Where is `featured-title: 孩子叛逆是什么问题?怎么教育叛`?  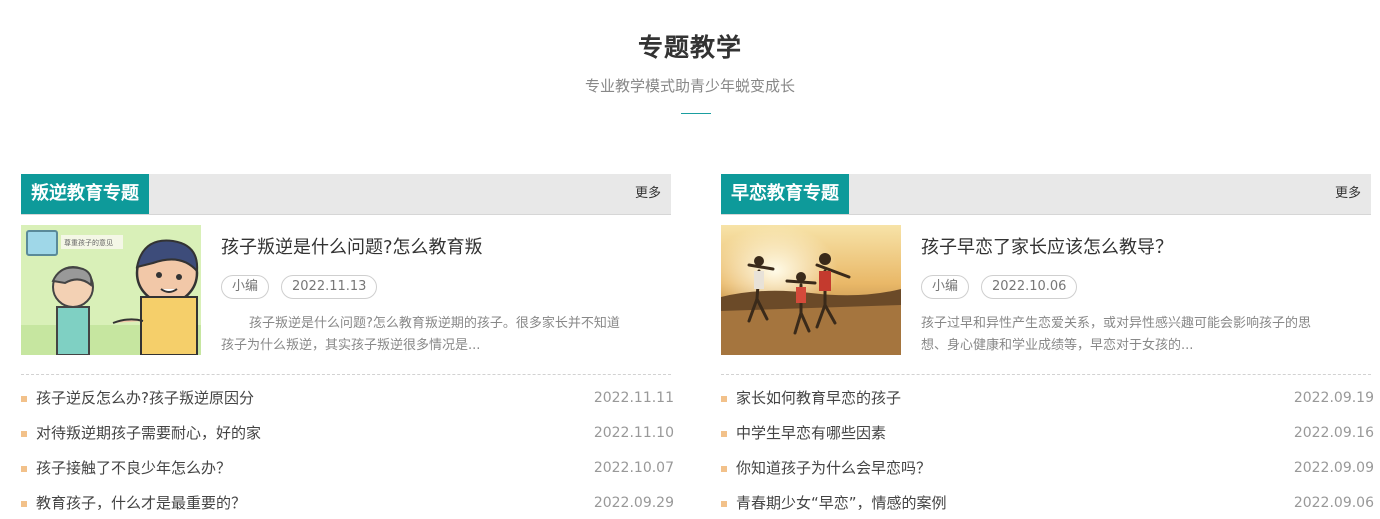 featured-title: 孩子叛逆是什么问题?怎么教育叛 is located at coordinates (352, 246).